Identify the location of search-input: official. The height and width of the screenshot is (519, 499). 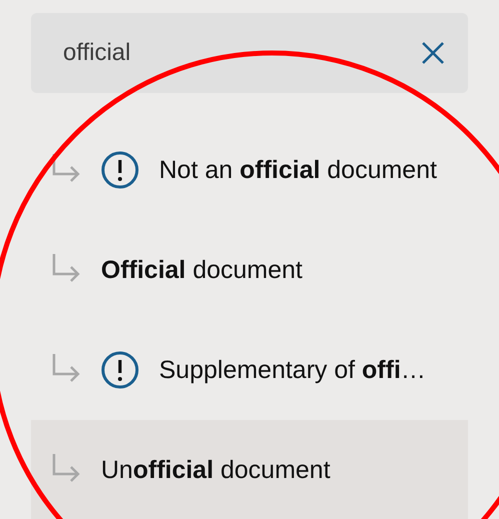
(239, 53).